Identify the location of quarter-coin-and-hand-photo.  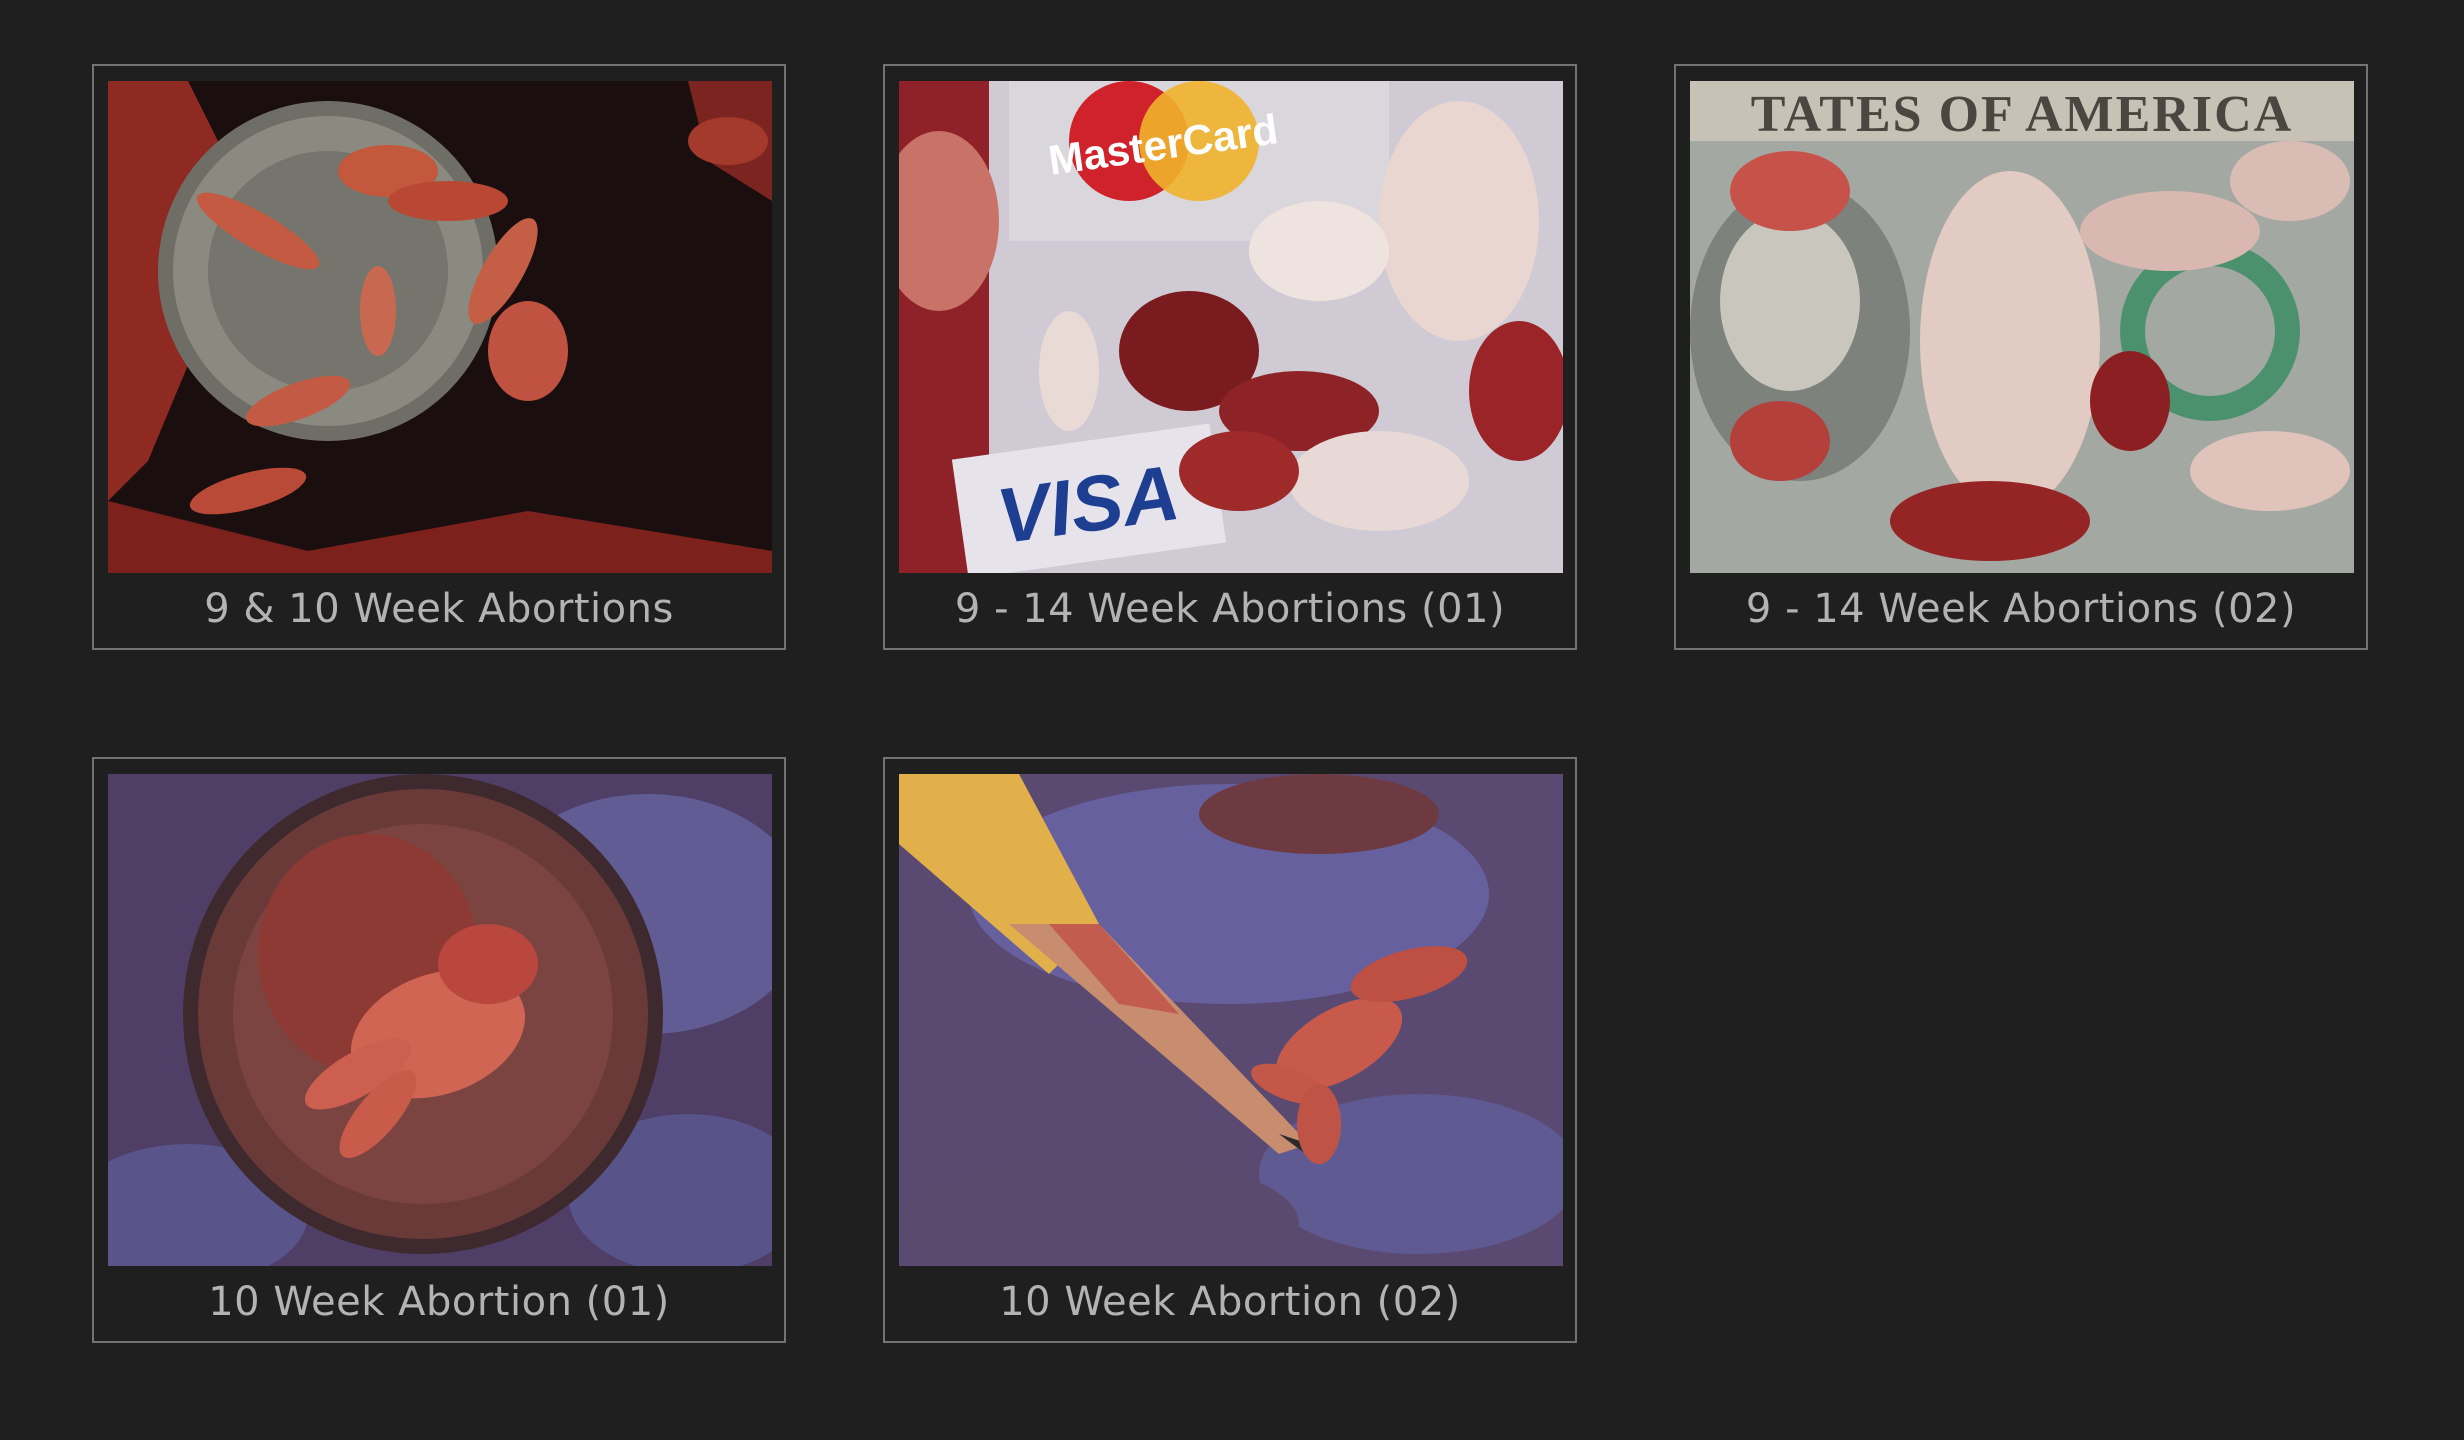
(440, 1020).